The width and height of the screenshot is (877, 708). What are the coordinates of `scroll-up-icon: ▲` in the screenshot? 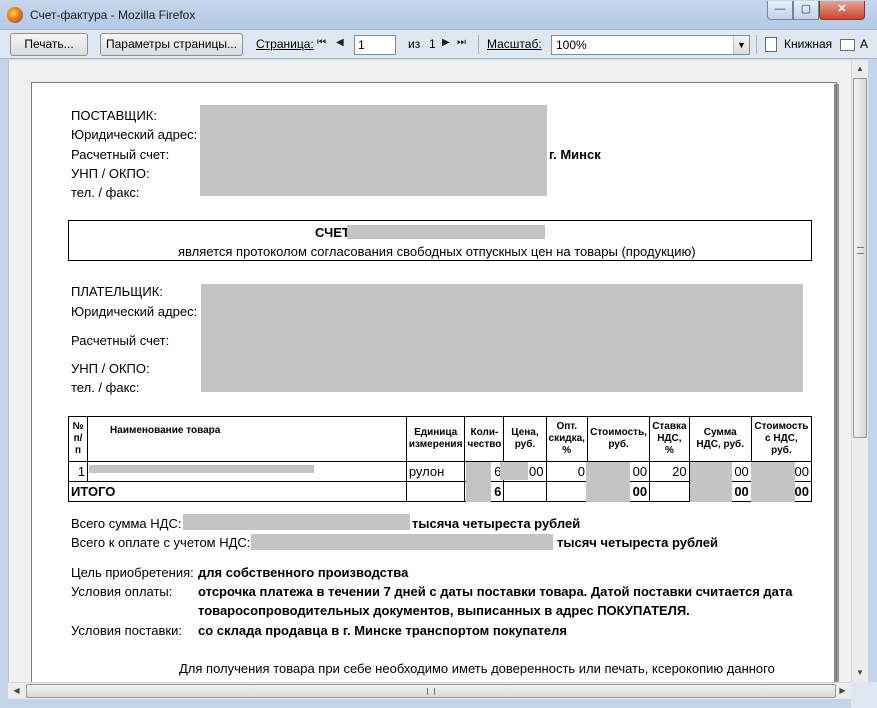 It's located at (860, 68).